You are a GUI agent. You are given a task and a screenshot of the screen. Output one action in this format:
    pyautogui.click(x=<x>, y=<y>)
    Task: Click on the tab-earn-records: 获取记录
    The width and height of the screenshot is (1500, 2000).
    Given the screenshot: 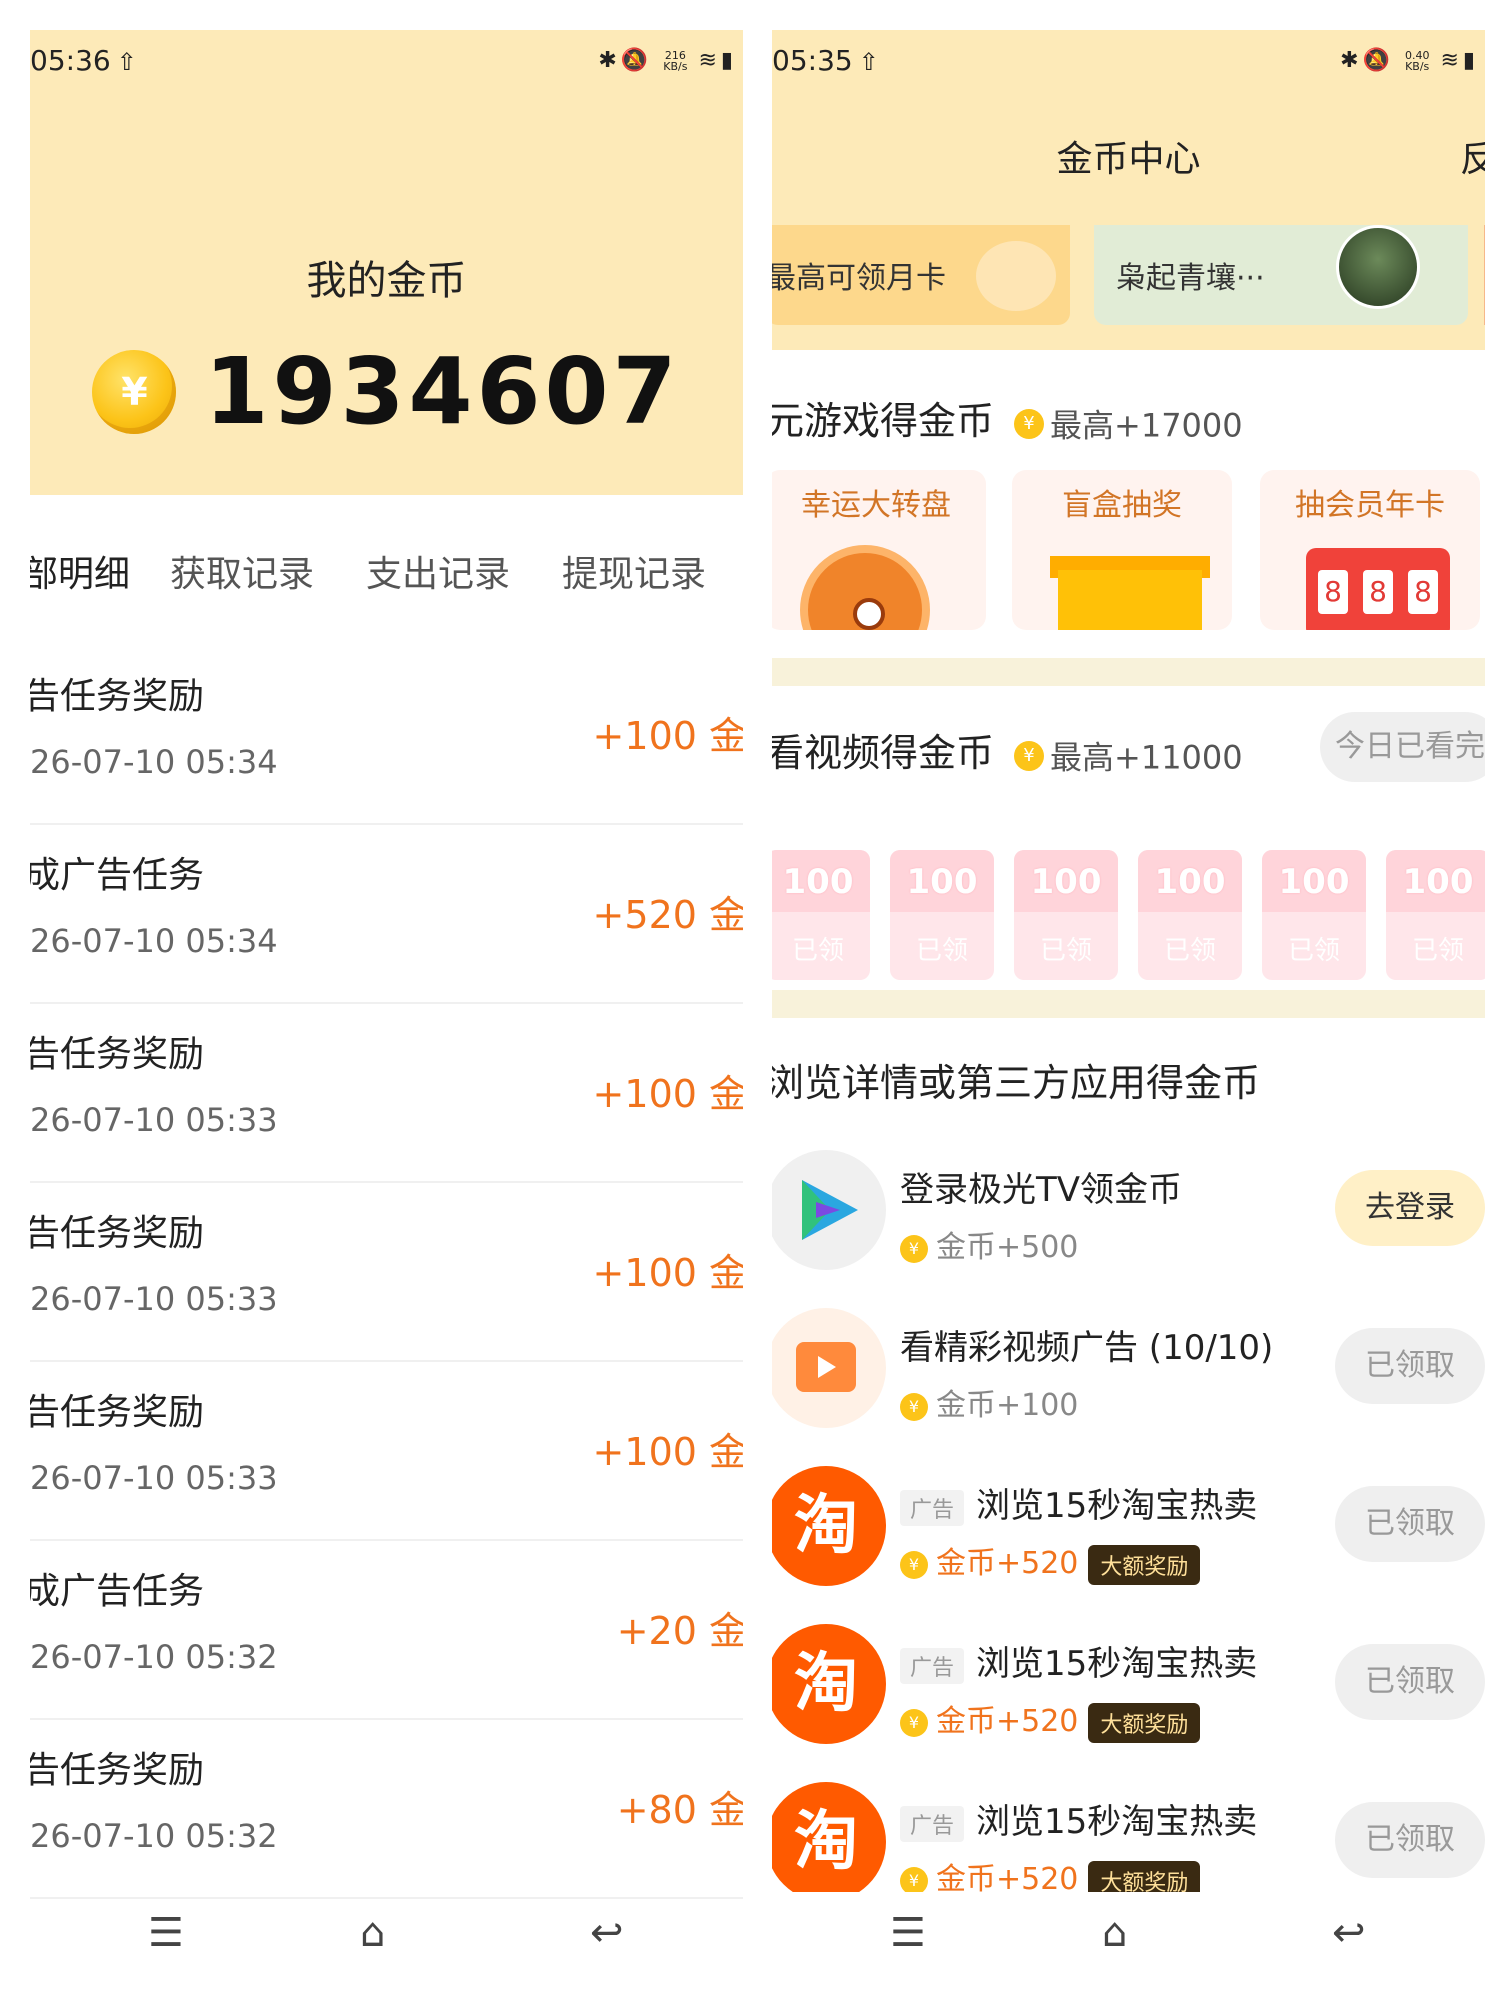 What is the action you would take?
    pyautogui.click(x=242, y=571)
    